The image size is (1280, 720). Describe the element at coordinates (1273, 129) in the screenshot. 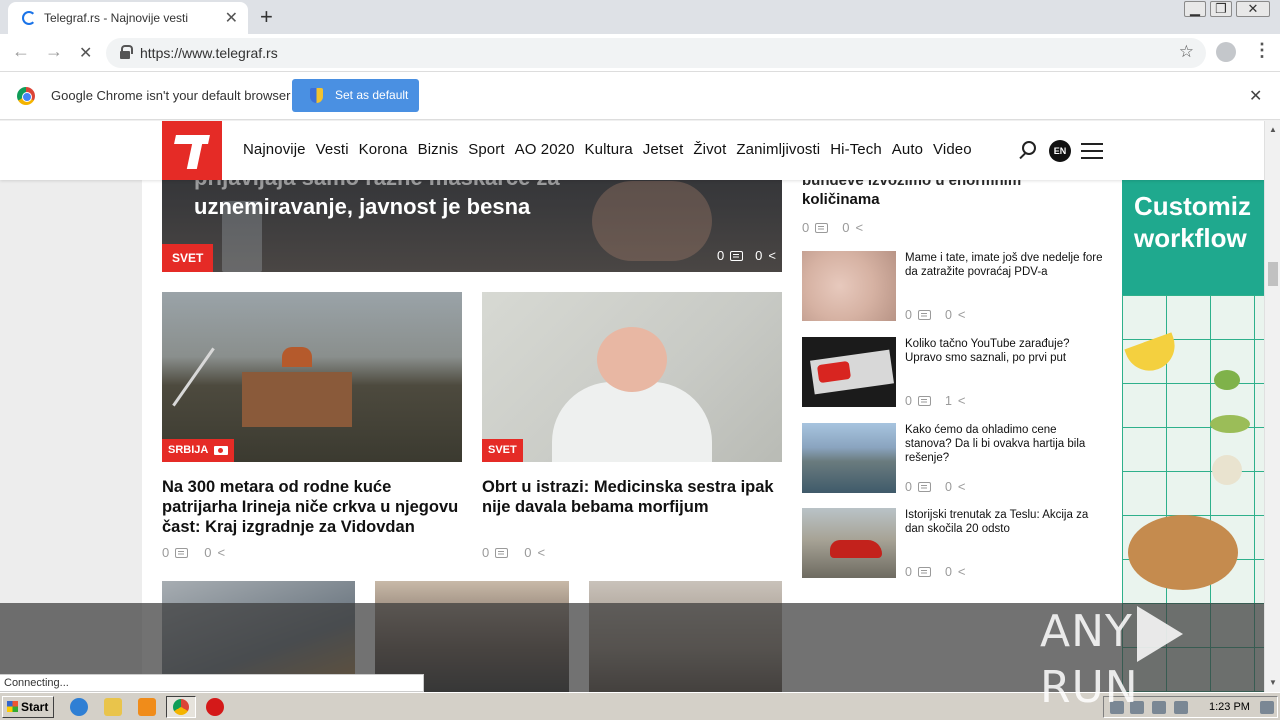

I see `scroll-up-arrow-icon: ▲` at that location.